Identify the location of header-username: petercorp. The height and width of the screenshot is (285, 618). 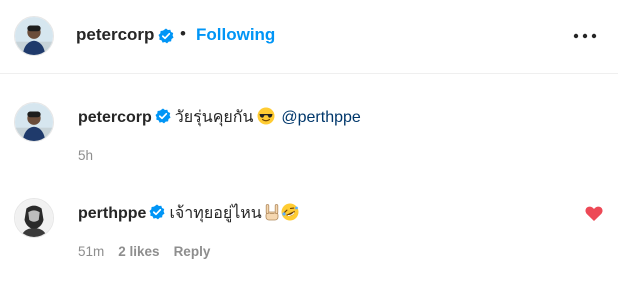
(115, 35).